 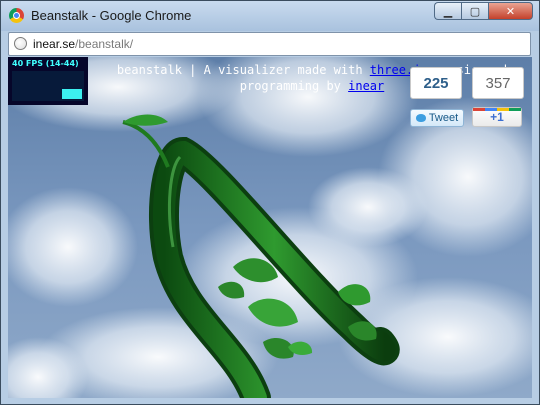 What do you see at coordinates (270, 16) in the screenshot?
I see `title-bar: Beanstalk - Google Chrome ▁ ▢ ✕` at bounding box center [270, 16].